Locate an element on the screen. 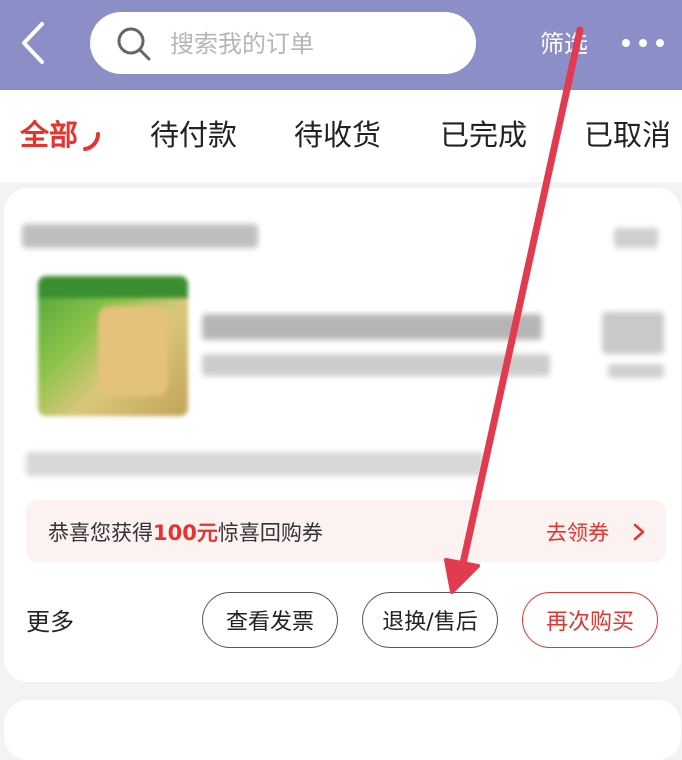 The image size is (682, 760). tab-completed: 已完成 is located at coordinates (483, 133).